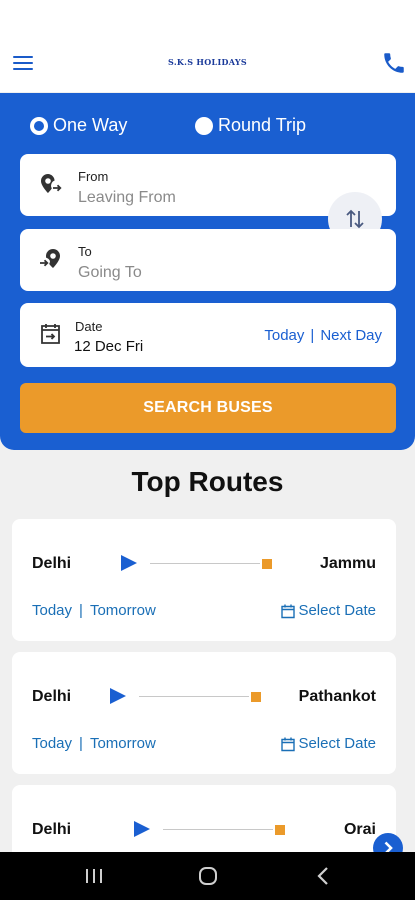  Describe the element at coordinates (347, 563) in the screenshot. I see `route-to: Jammu` at that location.